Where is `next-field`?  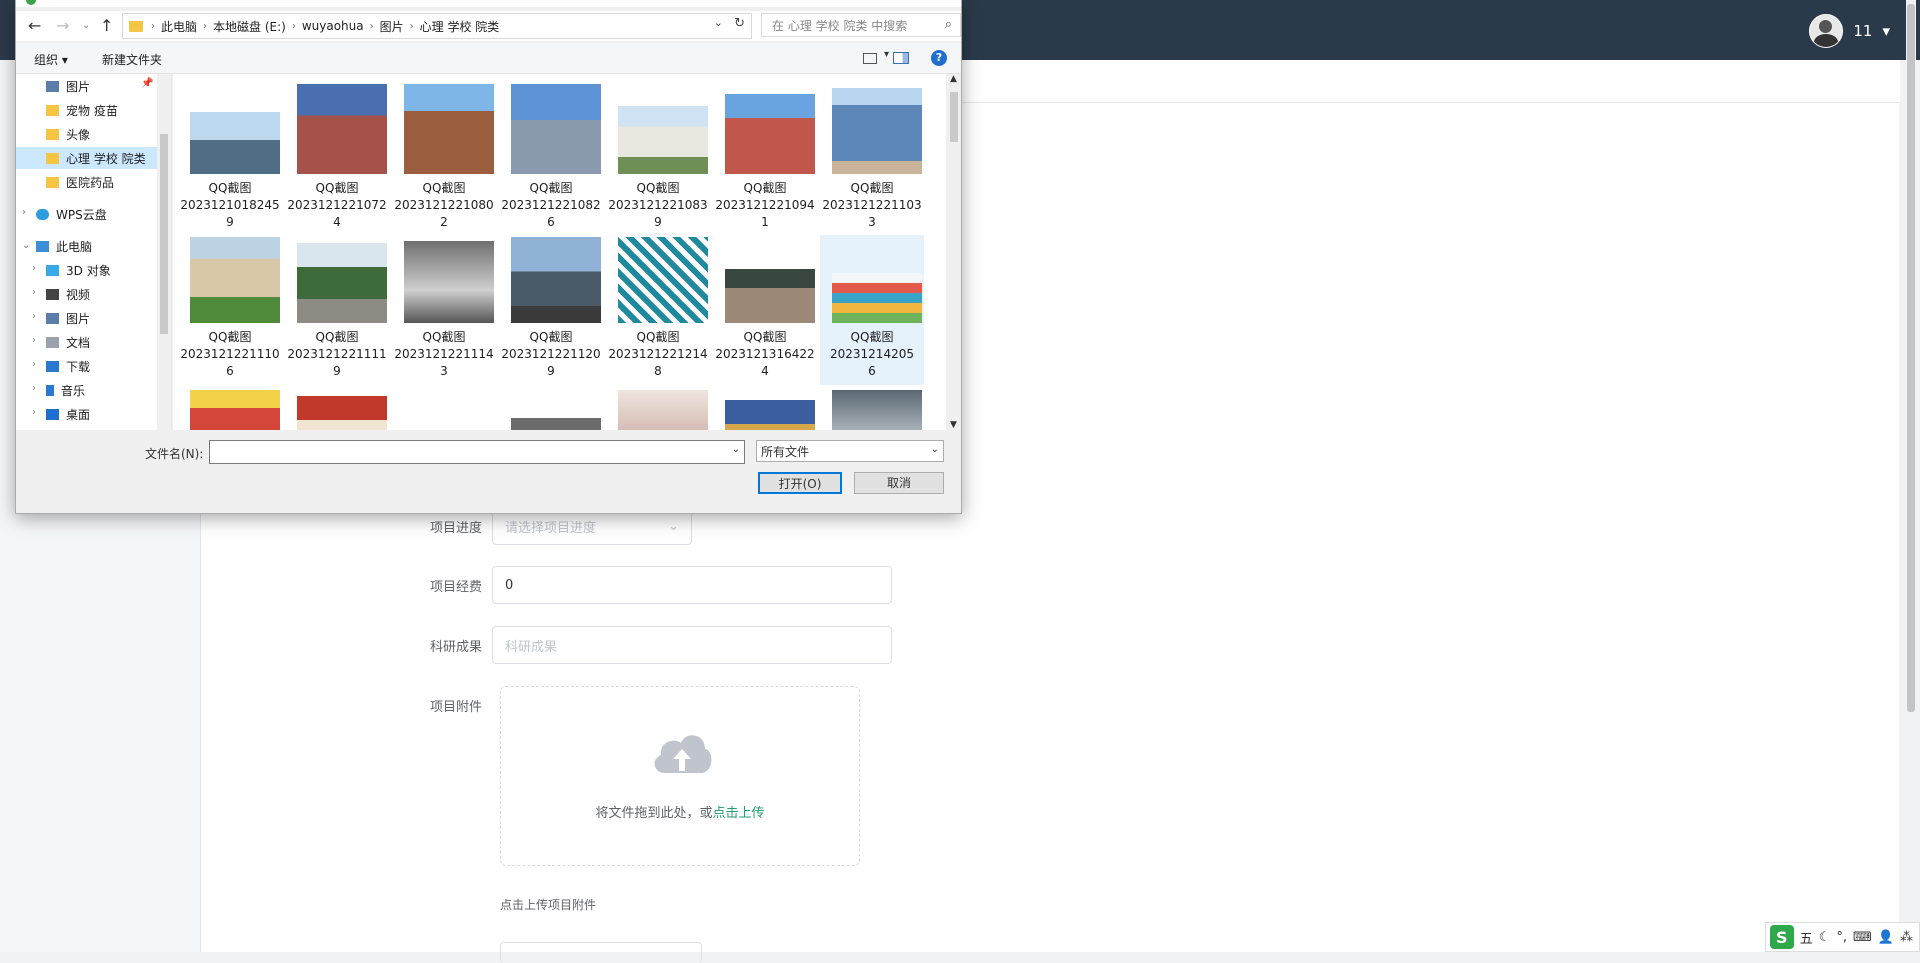
next-field is located at coordinates (601, 952).